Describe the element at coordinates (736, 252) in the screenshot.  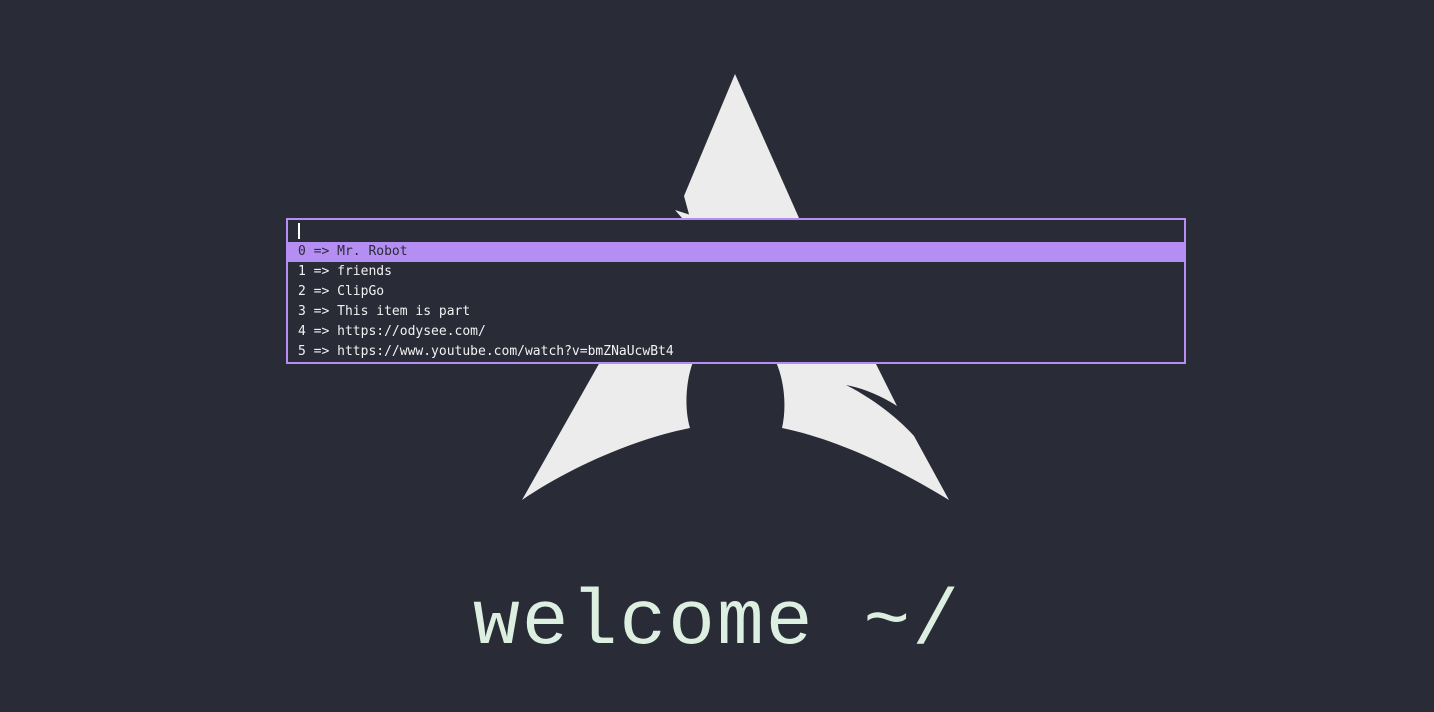
I see `menu-item-selected: 0 => Mr. Robot` at that location.